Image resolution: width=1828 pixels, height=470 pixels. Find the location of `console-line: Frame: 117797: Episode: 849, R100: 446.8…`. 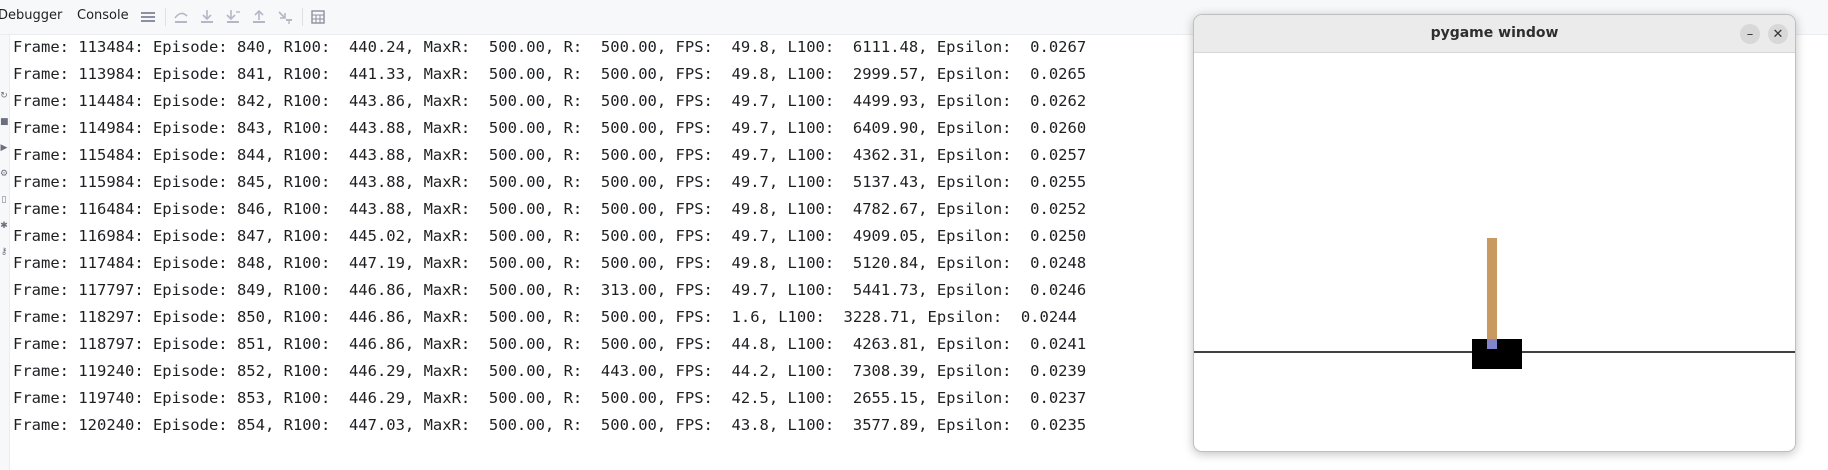

console-line: Frame: 117797: Episode: 849, R100: 446.8… is located at coordinates (550, 290).